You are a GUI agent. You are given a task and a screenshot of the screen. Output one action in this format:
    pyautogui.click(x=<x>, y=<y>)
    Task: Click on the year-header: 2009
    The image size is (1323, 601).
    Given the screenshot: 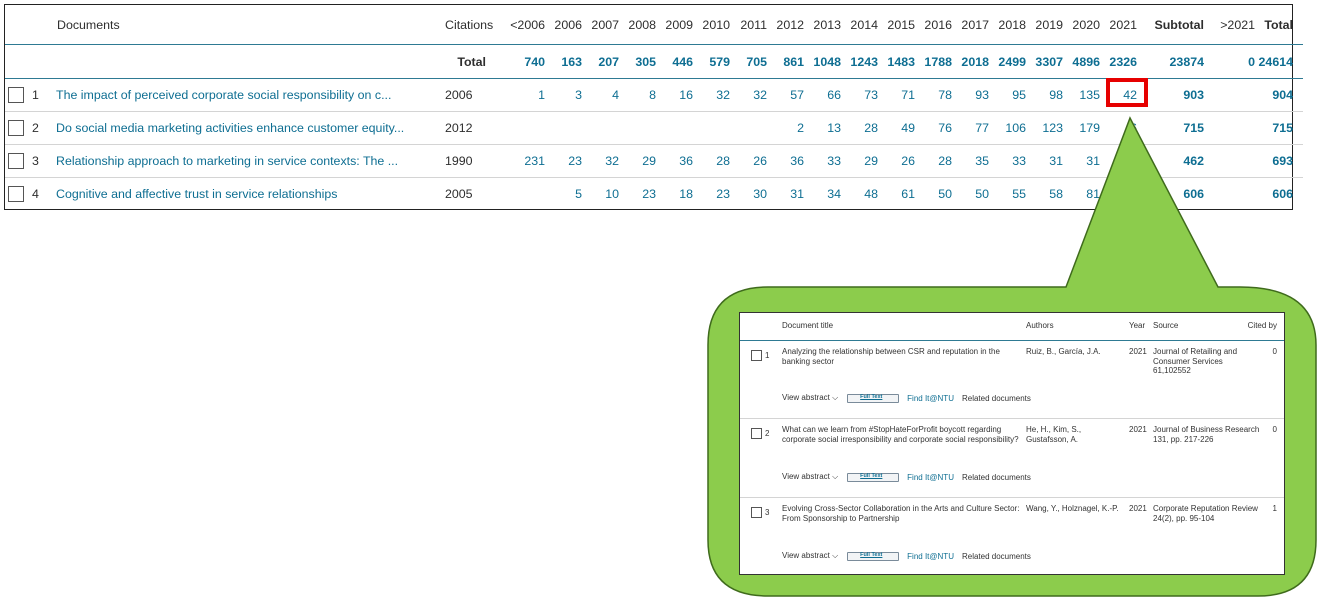 What is the action you would take?
    pyautogui.click(x=674, y=25)
    